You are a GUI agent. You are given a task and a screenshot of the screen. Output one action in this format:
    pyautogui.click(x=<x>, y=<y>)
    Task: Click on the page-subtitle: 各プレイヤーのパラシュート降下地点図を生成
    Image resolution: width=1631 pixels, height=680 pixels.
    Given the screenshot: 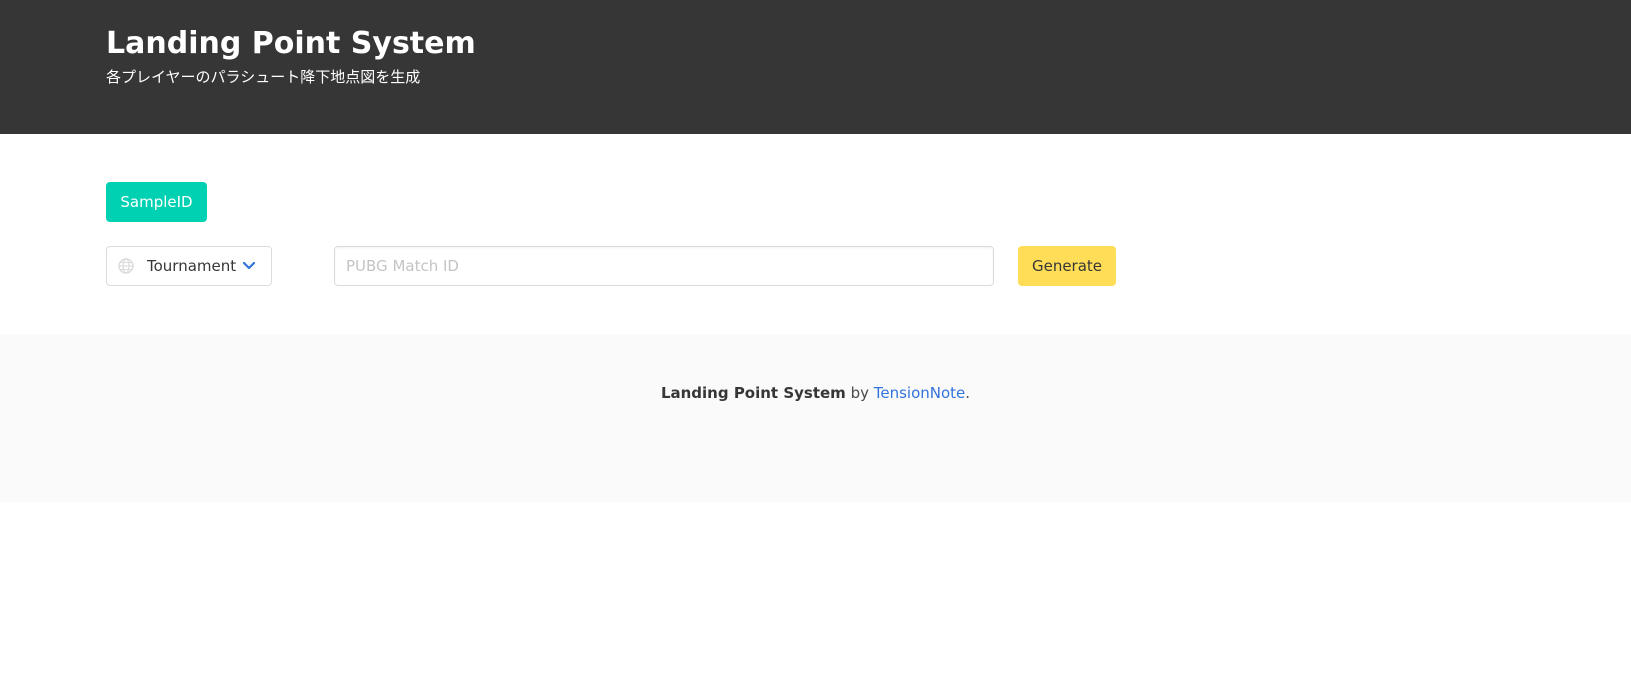 What is the action you would take?
    pyautogui.click(x=263, y=77)
    